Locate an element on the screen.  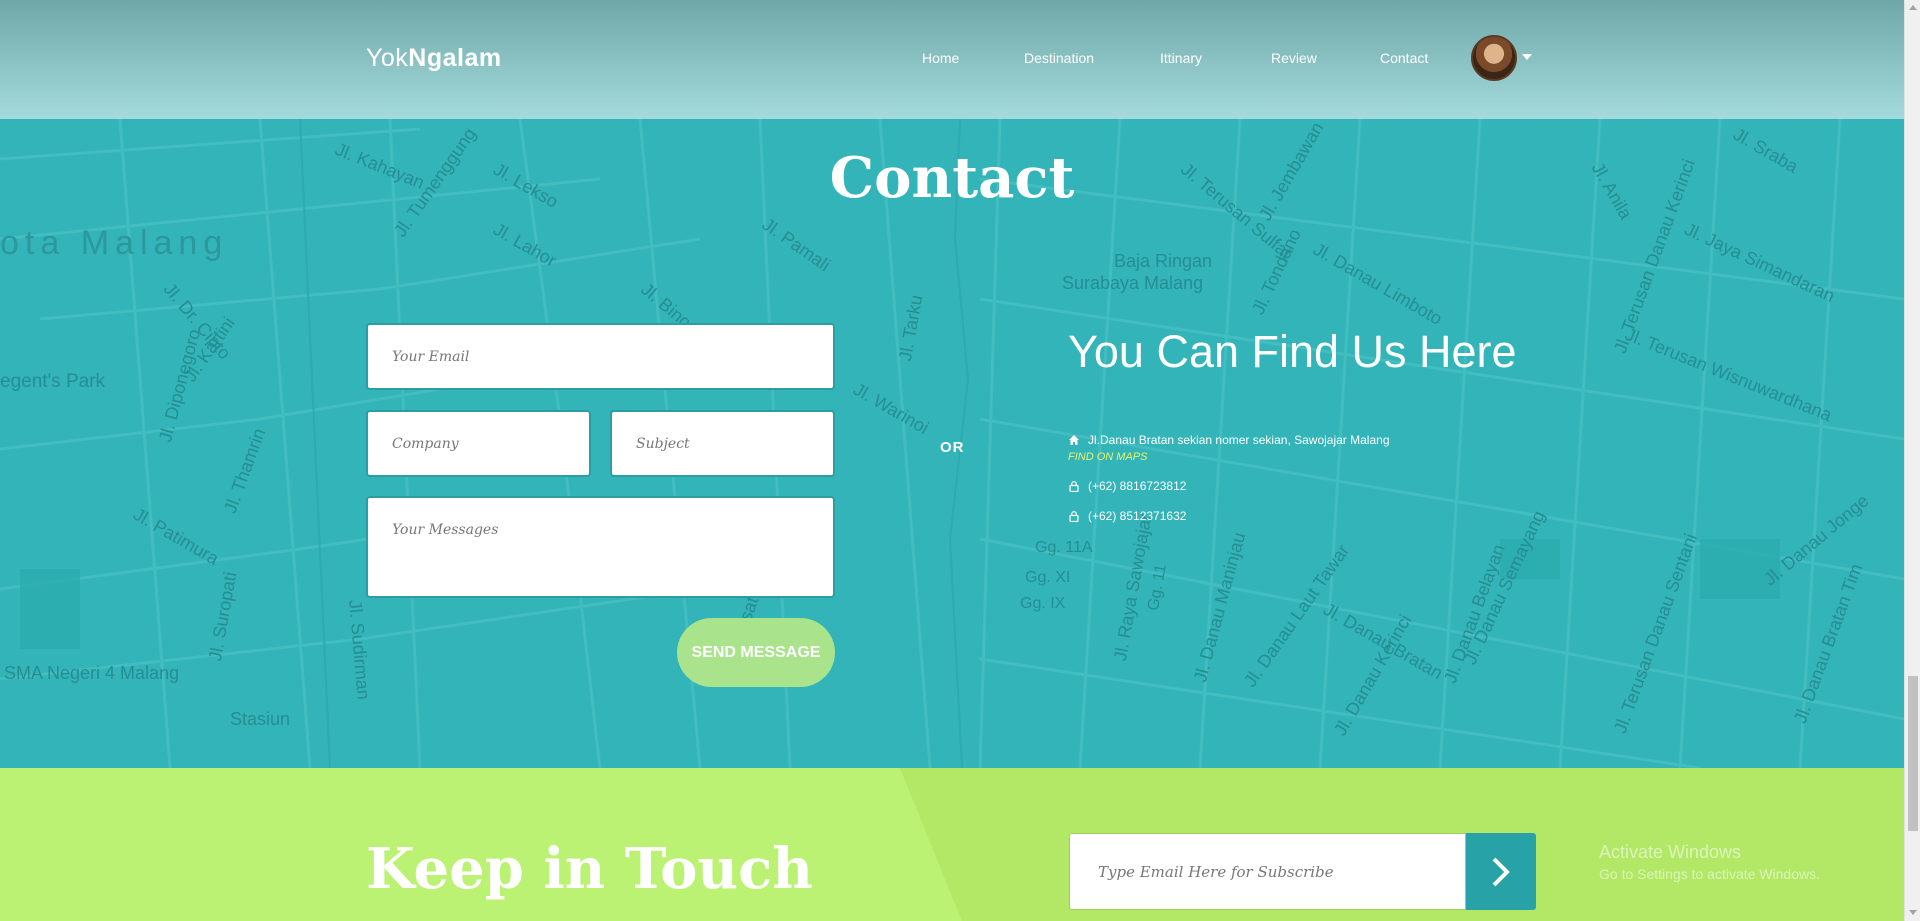
phone-line-1: (+62) 8816723812 is located at coordinates (1127, 486).